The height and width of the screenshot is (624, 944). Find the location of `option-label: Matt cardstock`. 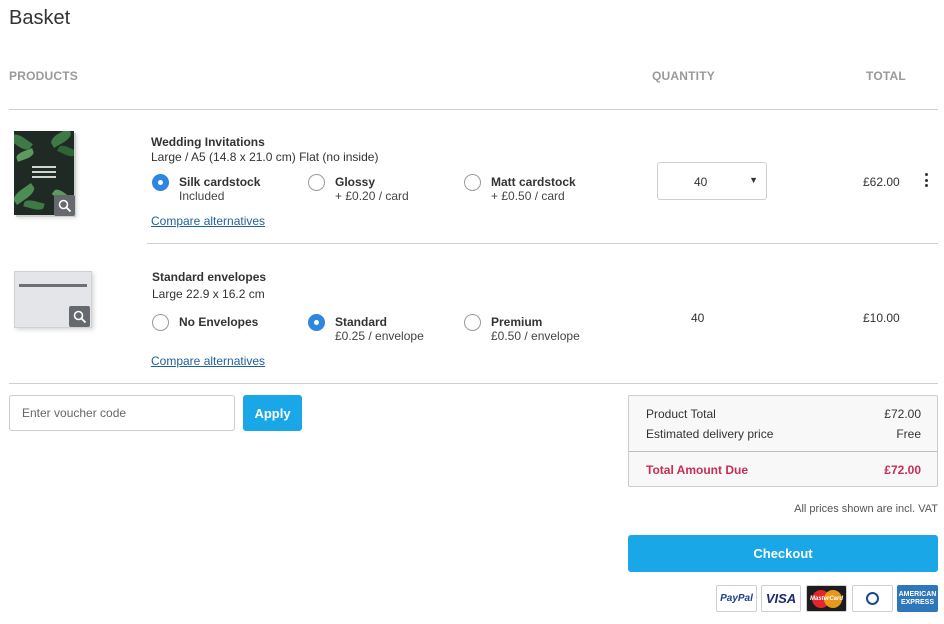

option-label: Matt cardstock is located at coordinates (533, 182).